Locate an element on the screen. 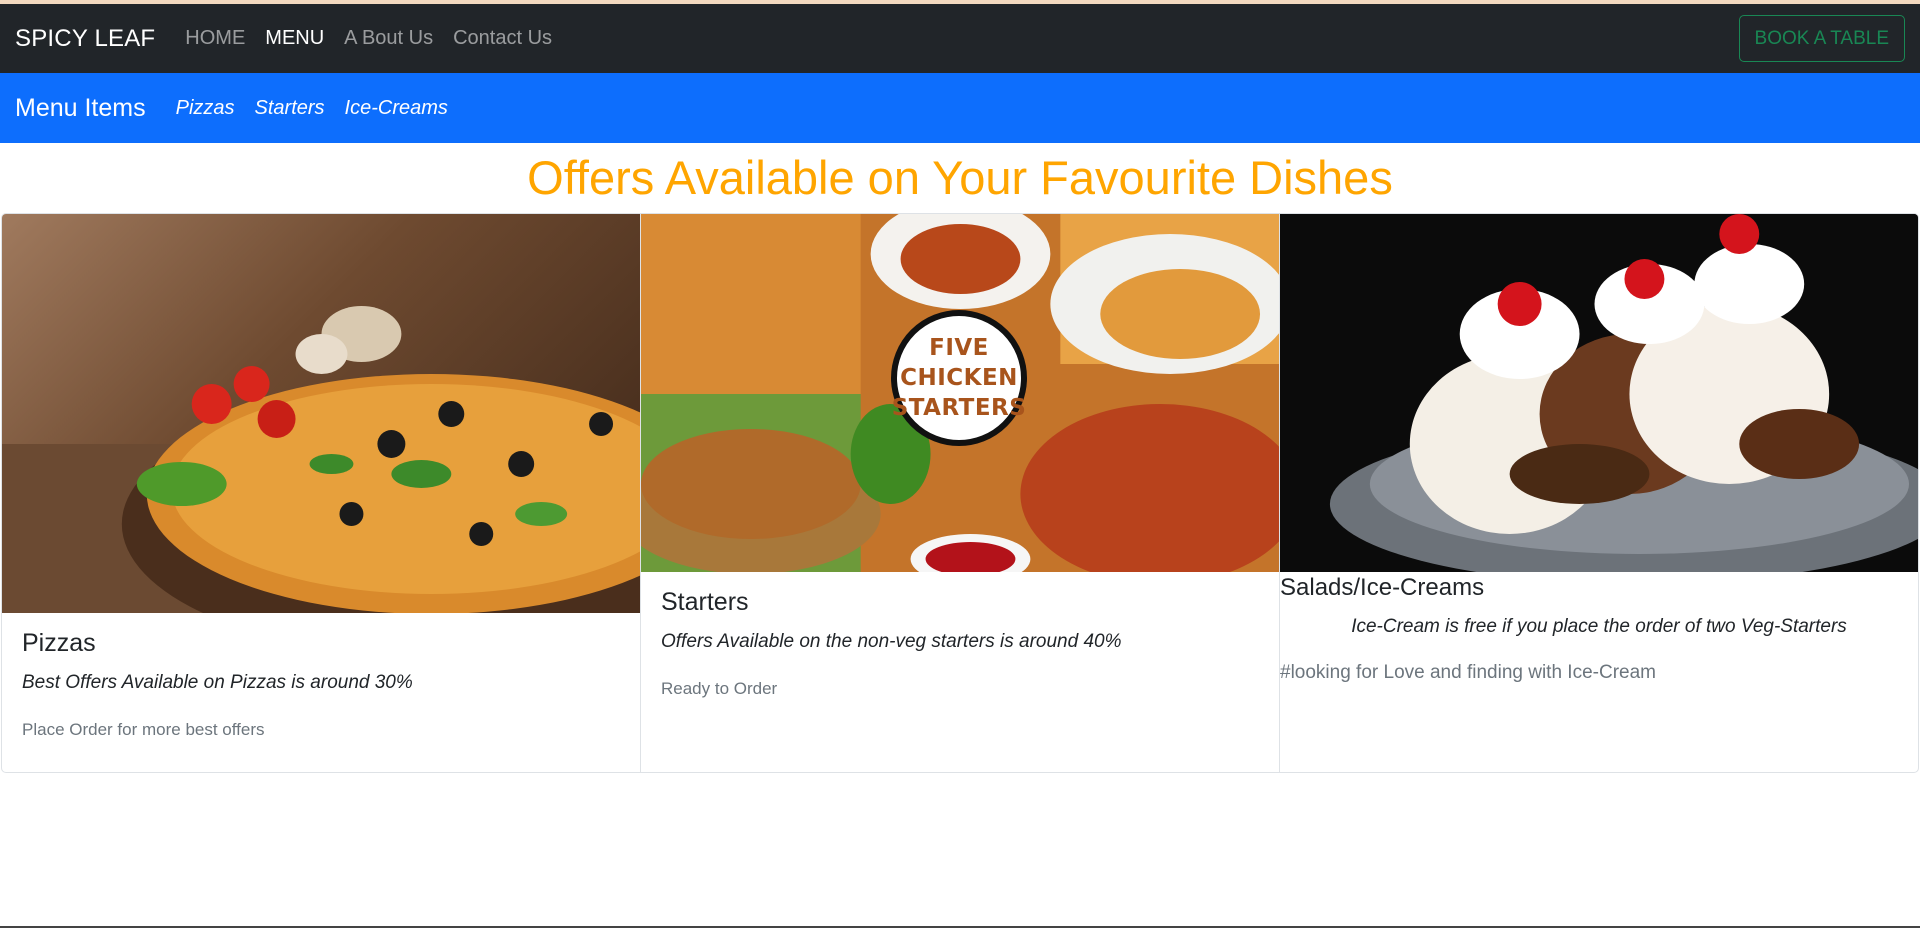 The width and height of the screenshot is (1920, 928). subnav-link-starters: Starters is located at coordinates (290, 108).